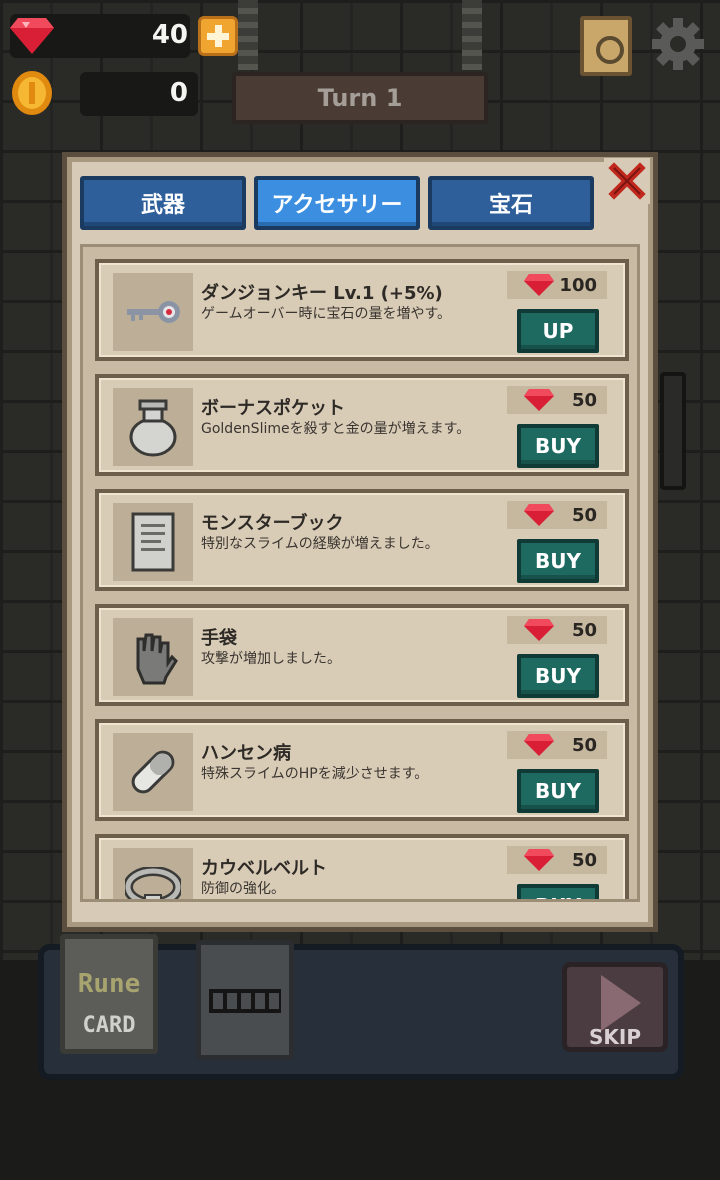 Image resolution: width=720 pixels, height=1180 pixels. What do you see at coordinates (673, 431) in the screenshot?
I see `side-lever` at bounding box center [673, 431].